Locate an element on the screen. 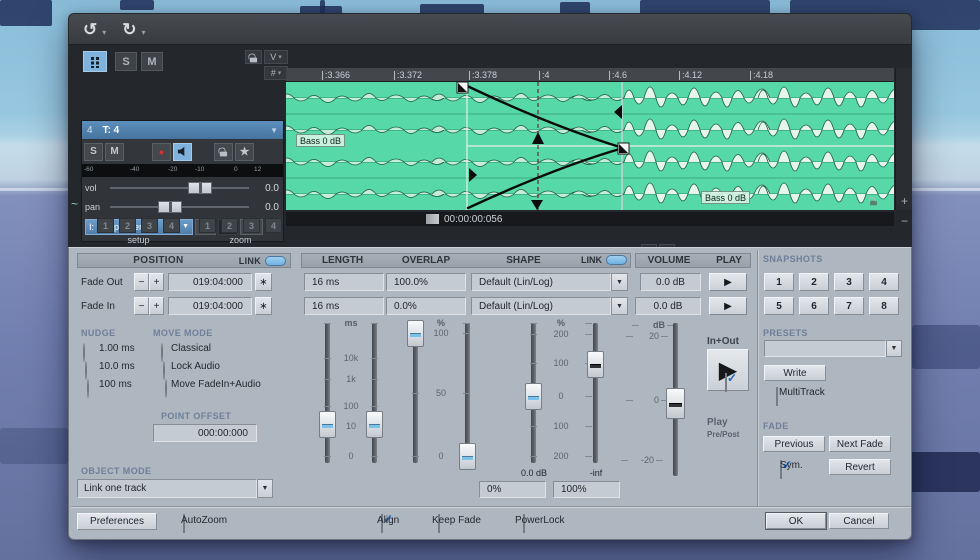  track-mute-button: M is located at coordinates (114, 151).